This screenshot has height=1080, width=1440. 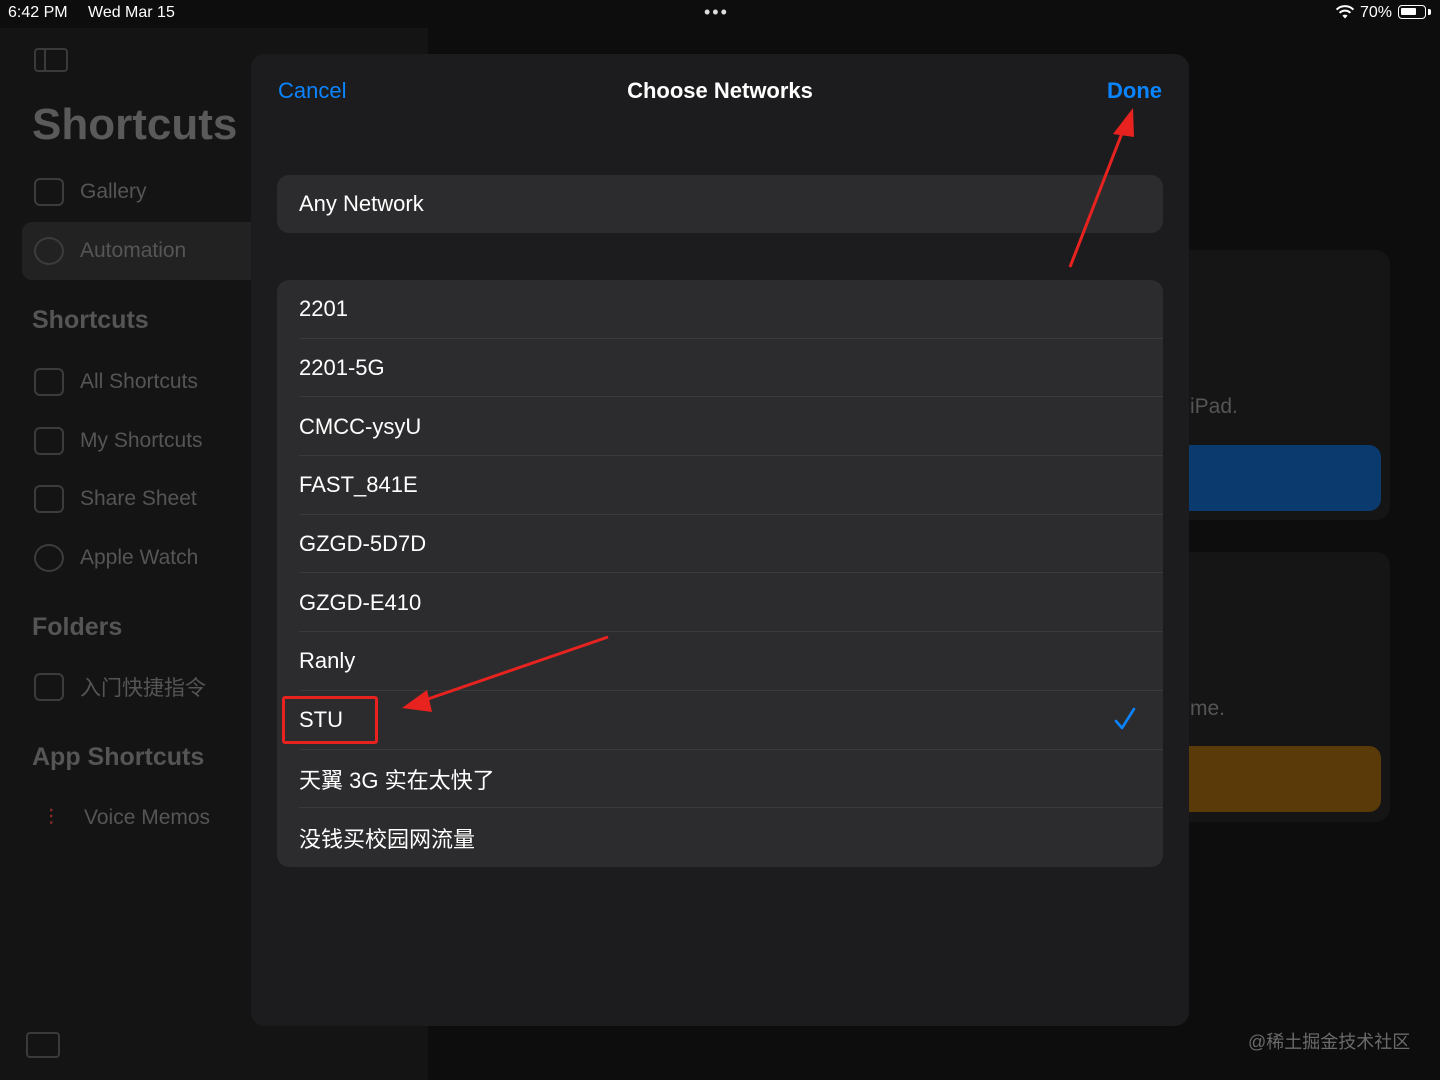 What do you see at coordinates (720, 661) in the screenshot?
I see `network-row: Ranly` at bounding box center [720, 661].